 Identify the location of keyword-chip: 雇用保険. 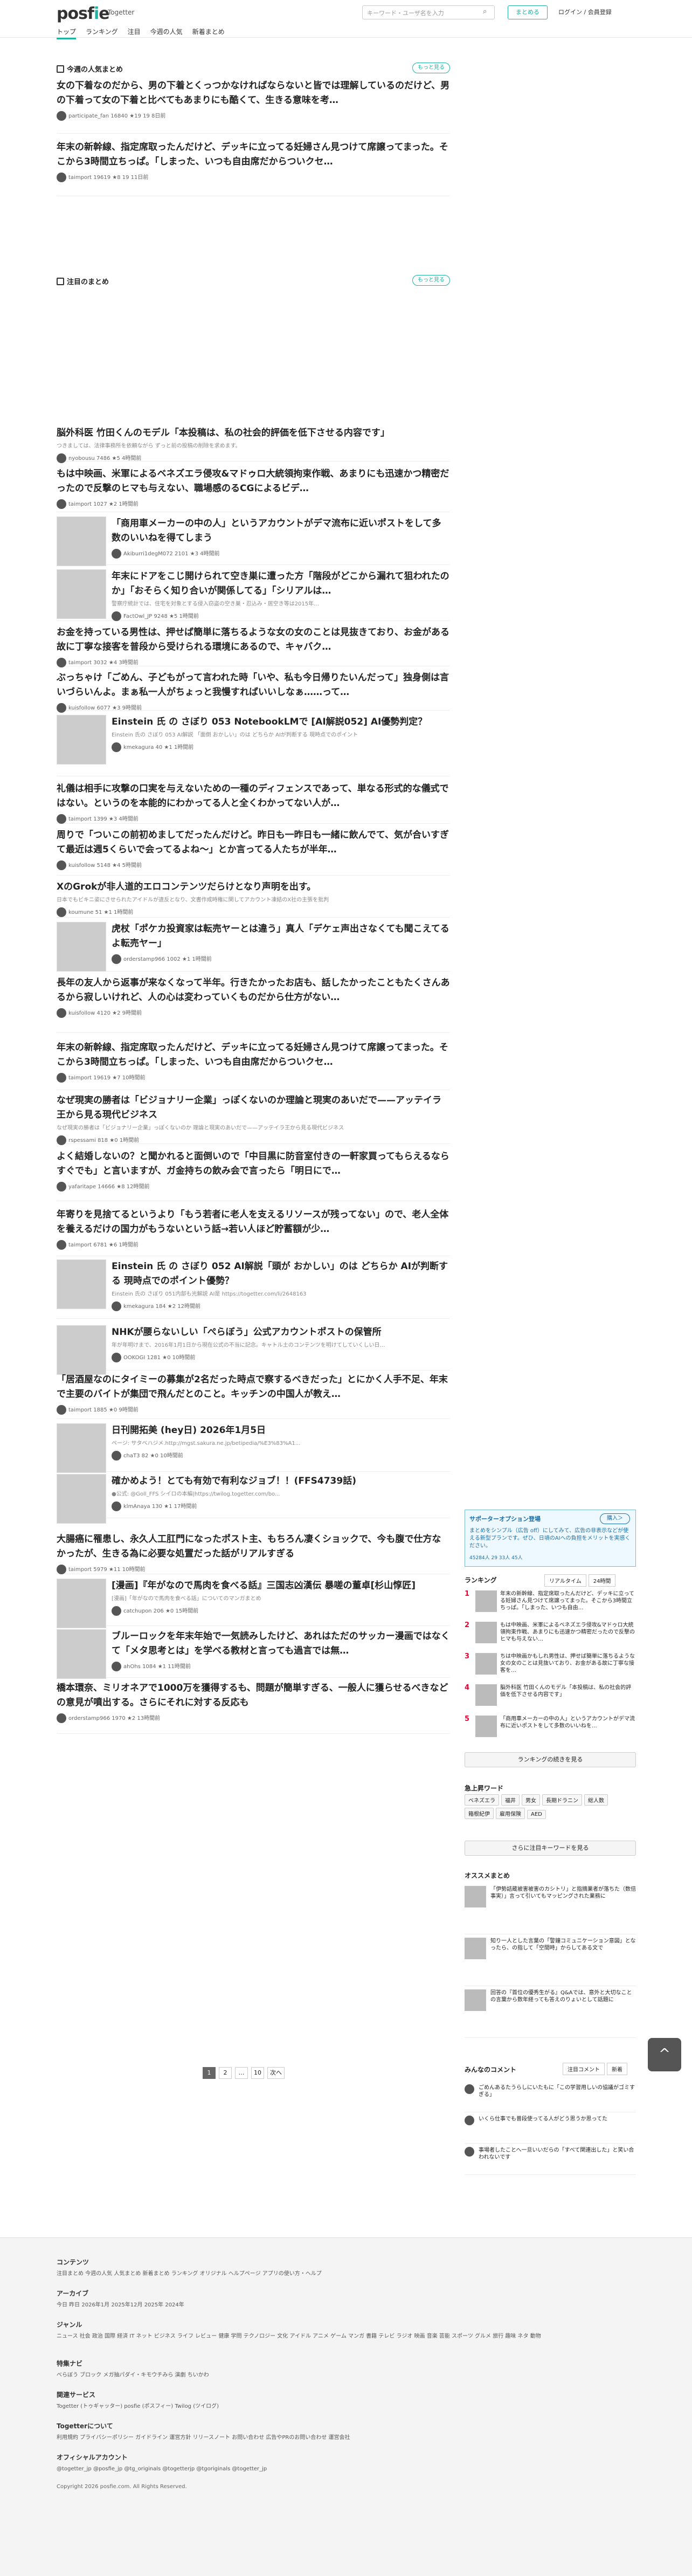
(510, 1813).